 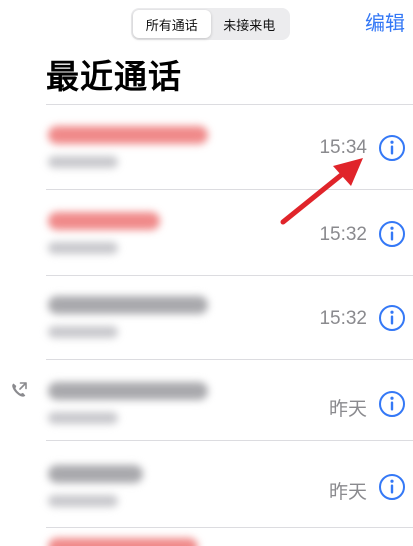 What do you see at coordinates (206, 537) in the screenshot?
I see `call-row` at bounding box center [206, 537].